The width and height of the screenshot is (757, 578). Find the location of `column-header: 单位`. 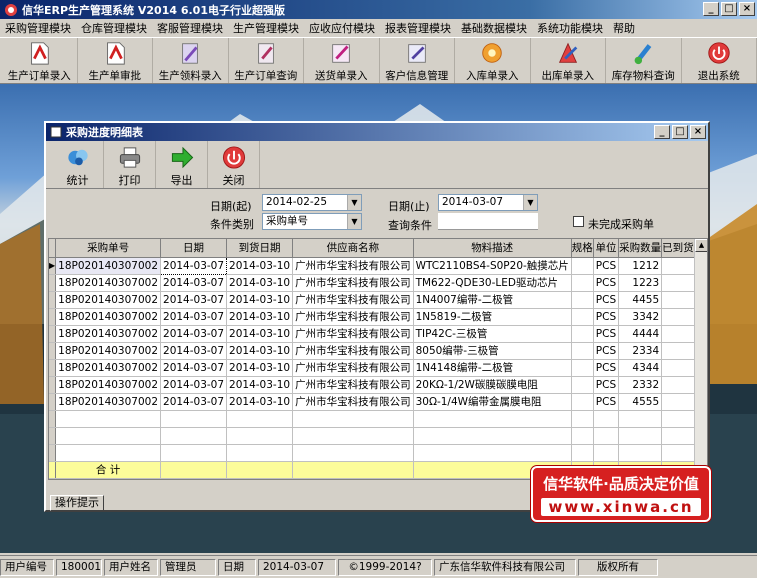

column-header: 单位 is located at coordinates (606, 248).